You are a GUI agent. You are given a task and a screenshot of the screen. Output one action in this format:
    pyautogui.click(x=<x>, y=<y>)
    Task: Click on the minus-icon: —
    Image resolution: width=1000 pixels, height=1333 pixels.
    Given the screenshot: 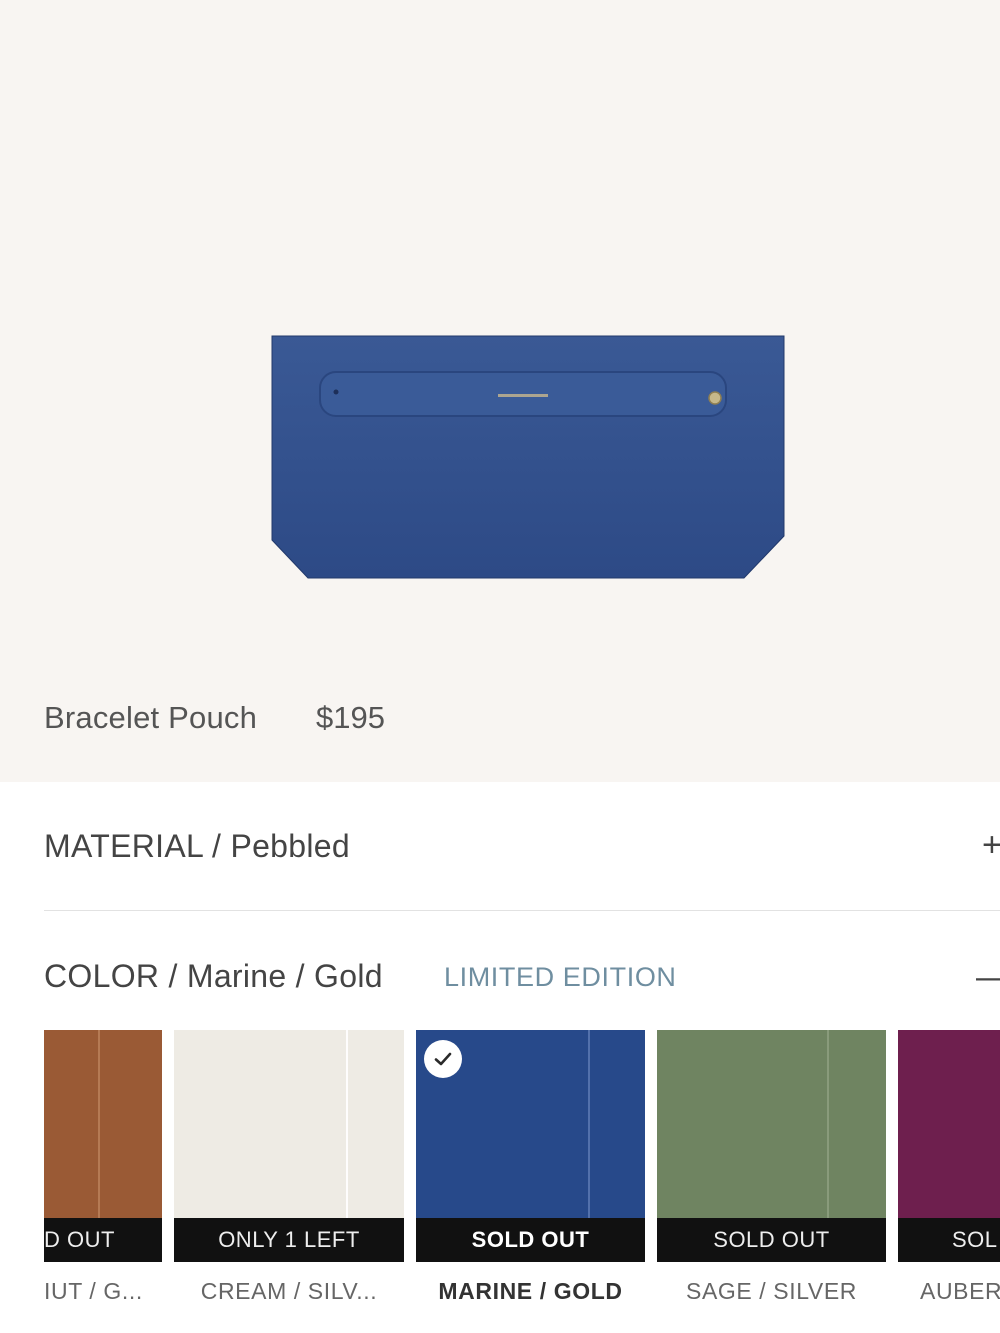 What is the action you would take?
    pyautogui.click(x=988, y=977)
    